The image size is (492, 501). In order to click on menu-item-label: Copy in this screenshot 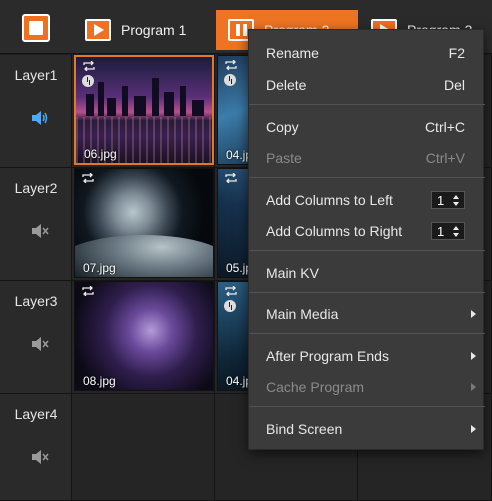, I will do `click(282, 127)`.